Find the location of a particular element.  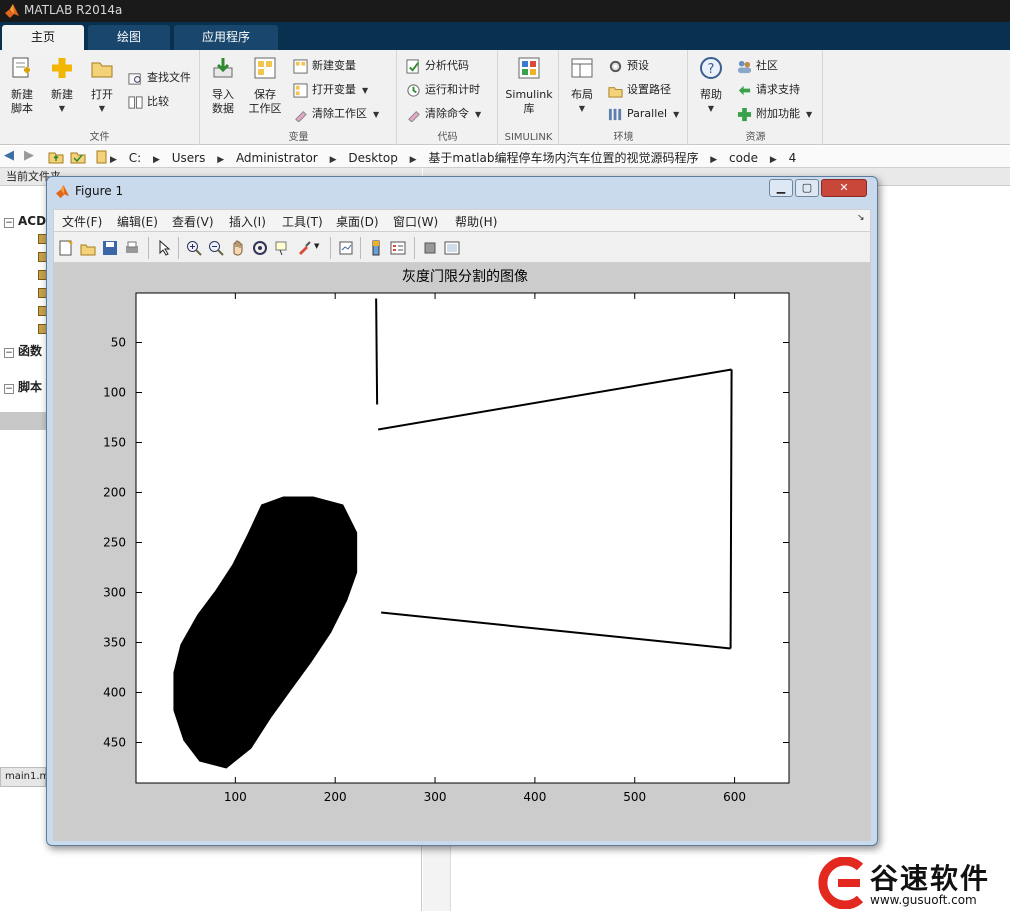

new-variable-button: 新建变量 is located at coordinates (324, 66).